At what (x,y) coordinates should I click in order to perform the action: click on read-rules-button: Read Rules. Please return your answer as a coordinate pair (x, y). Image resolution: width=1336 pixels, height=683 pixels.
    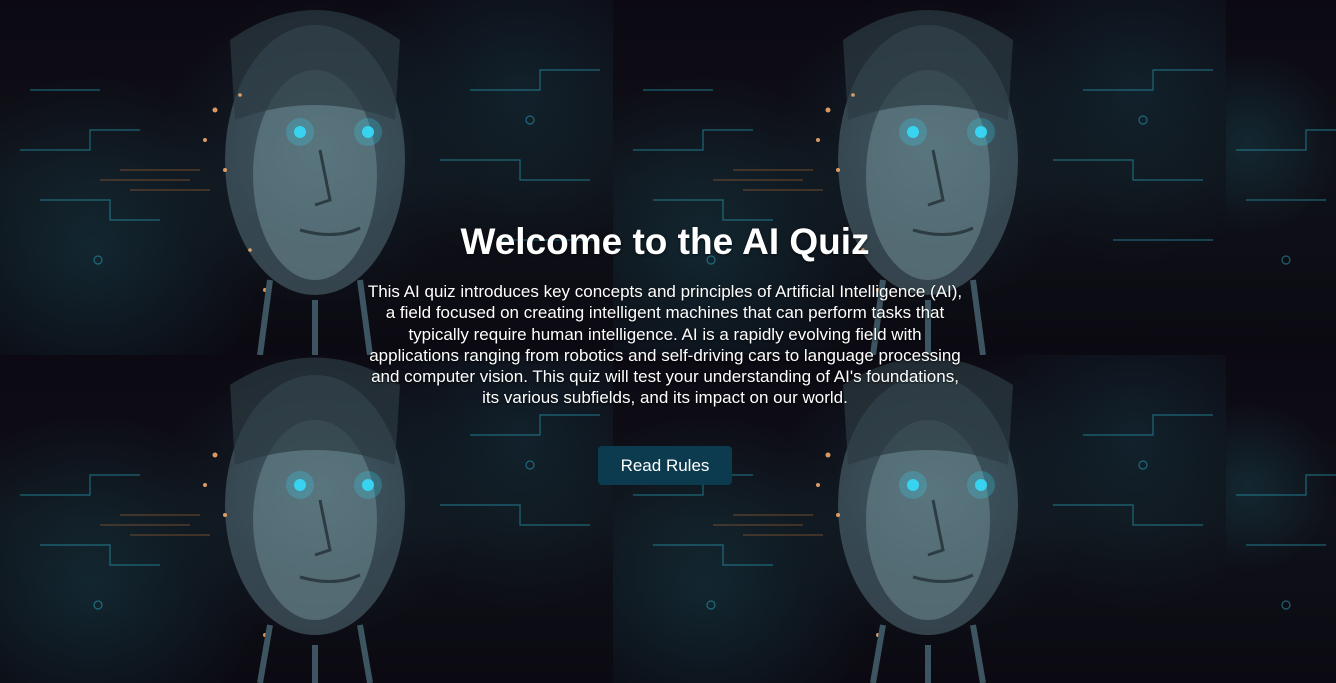
    Looking at the image, I should click on (665, 465).